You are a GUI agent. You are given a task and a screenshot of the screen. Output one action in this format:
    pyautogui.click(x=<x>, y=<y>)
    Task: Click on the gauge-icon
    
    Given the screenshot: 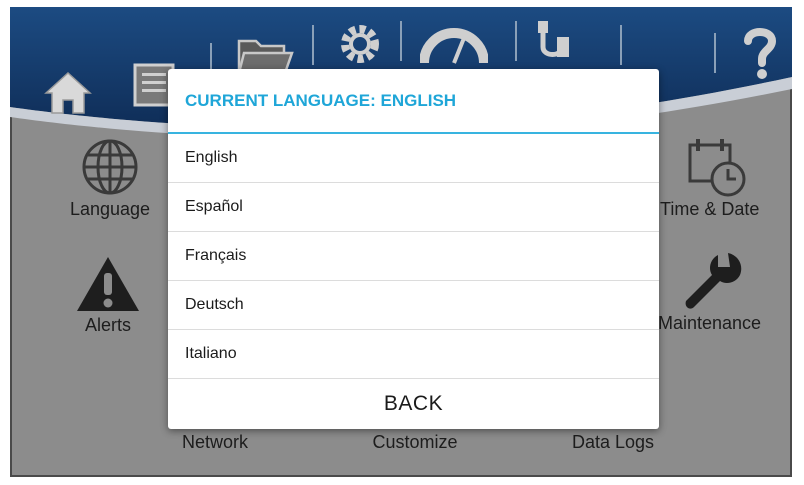 What is the action you would take?
    pyautogui.click(x=454, y=44)
    